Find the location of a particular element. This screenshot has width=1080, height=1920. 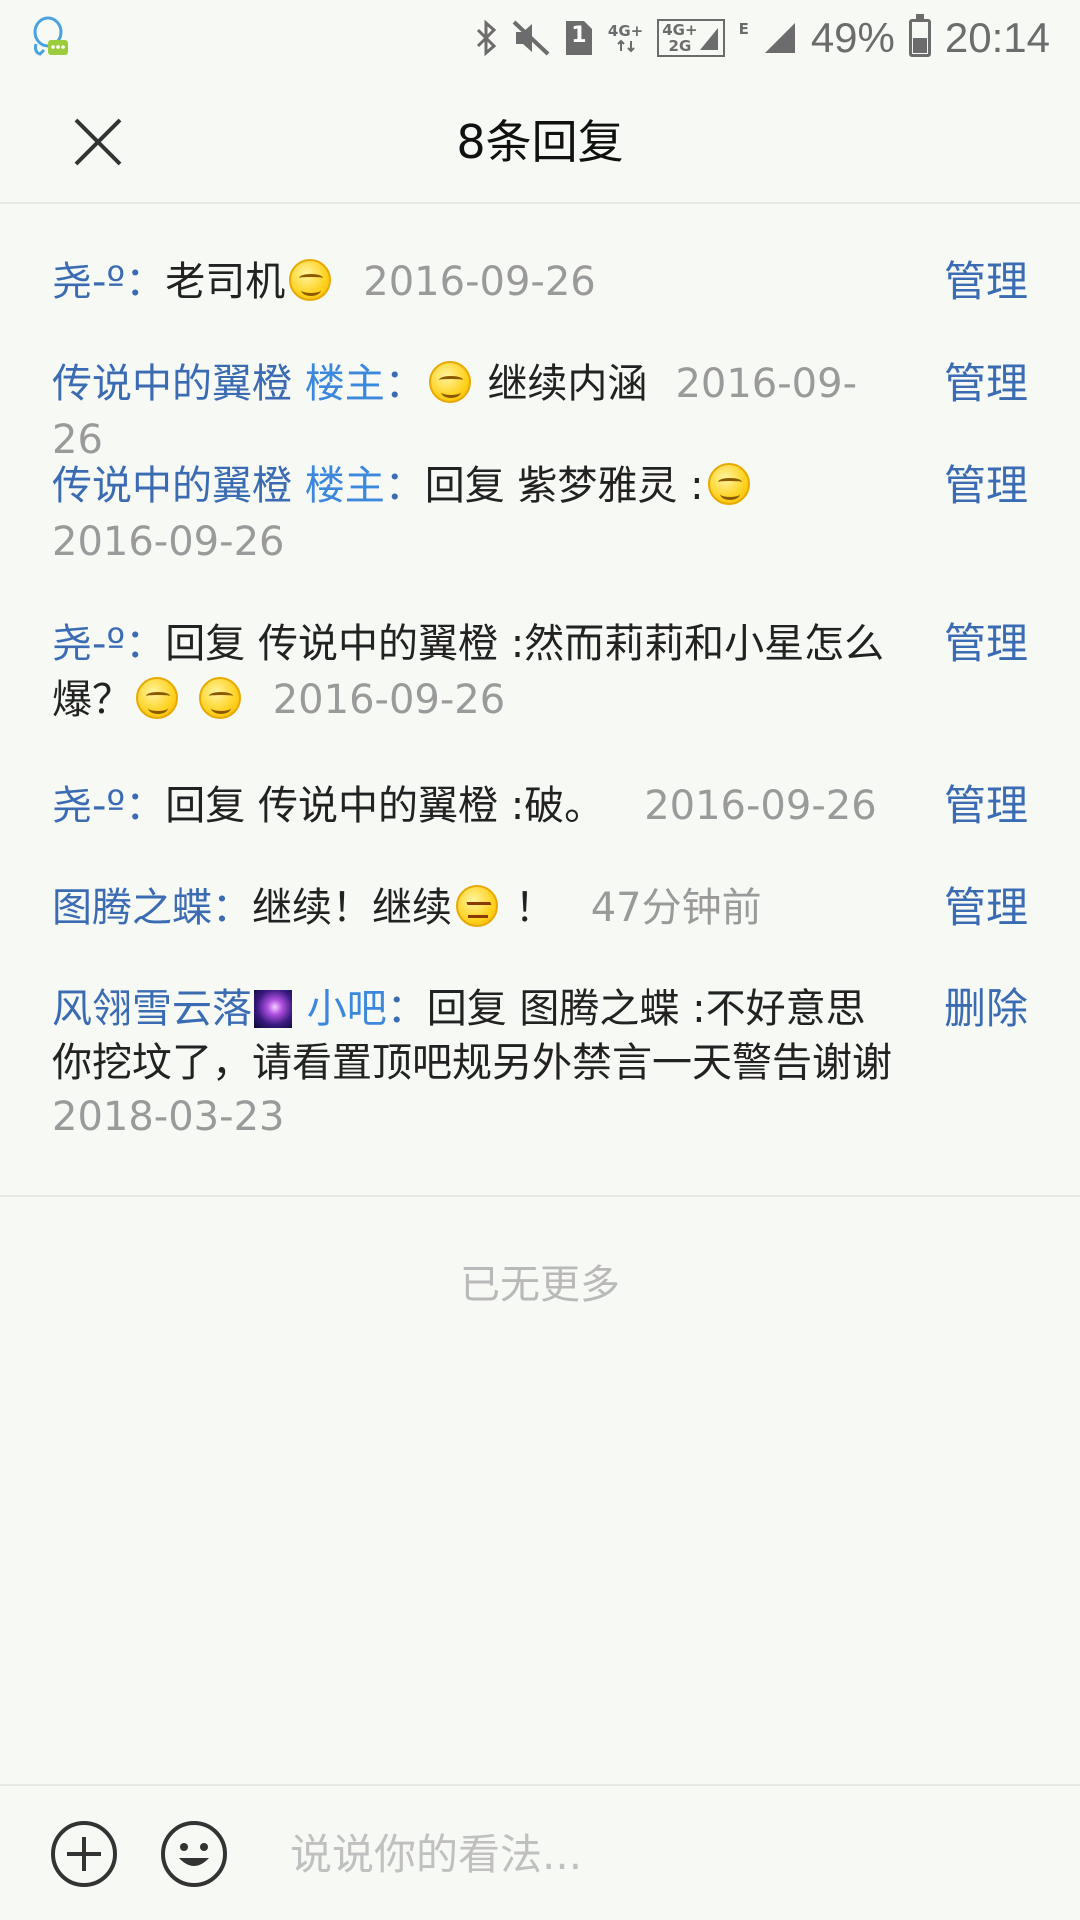

plus-circle-icon is located at coordinates (84, 1854).